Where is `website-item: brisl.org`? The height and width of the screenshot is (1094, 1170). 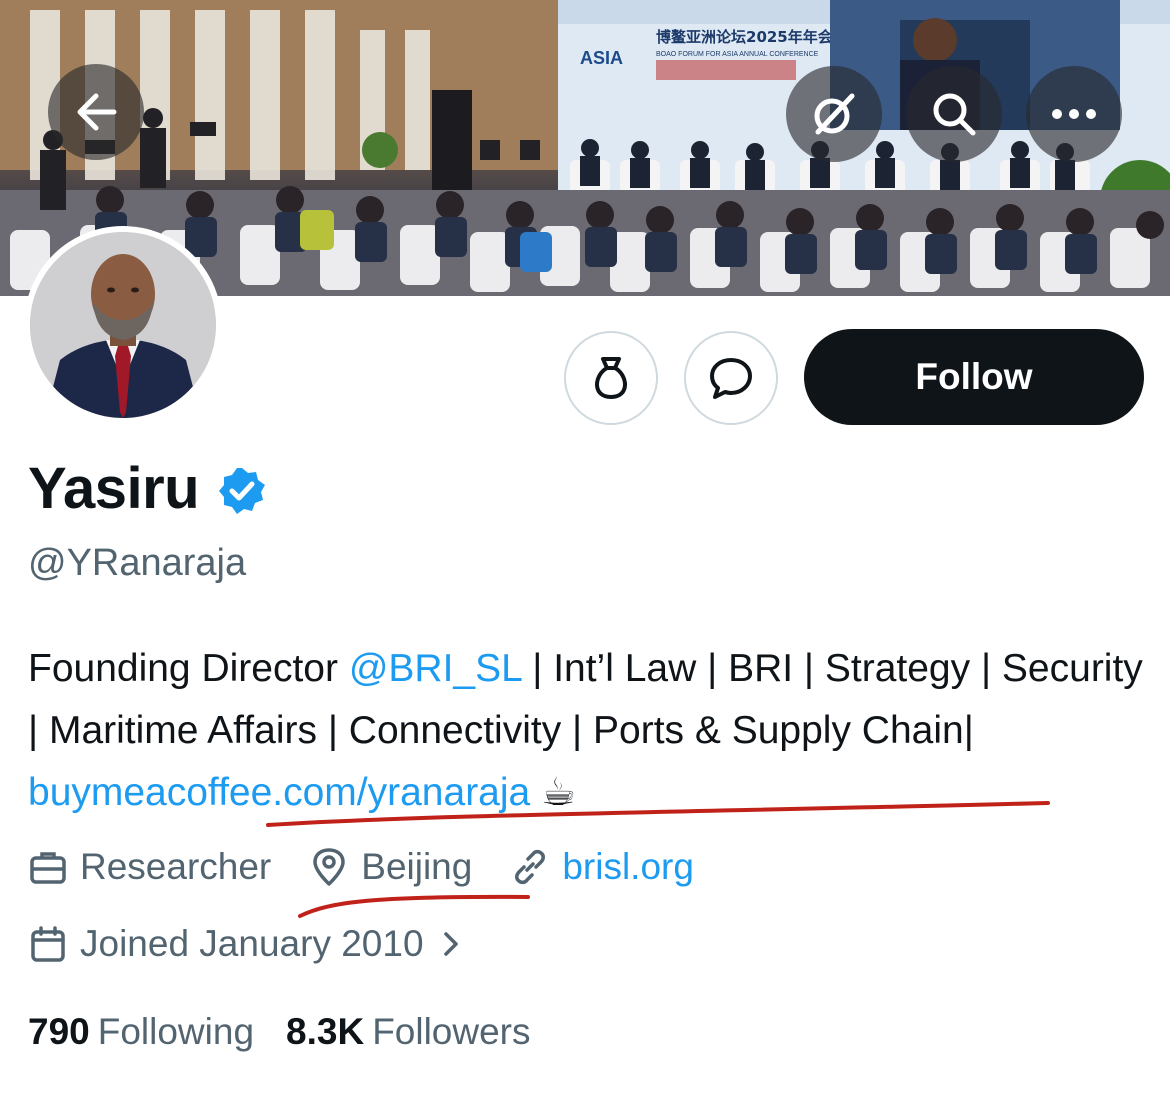
website-item: brisl.org is located at coordinates (602, 867).